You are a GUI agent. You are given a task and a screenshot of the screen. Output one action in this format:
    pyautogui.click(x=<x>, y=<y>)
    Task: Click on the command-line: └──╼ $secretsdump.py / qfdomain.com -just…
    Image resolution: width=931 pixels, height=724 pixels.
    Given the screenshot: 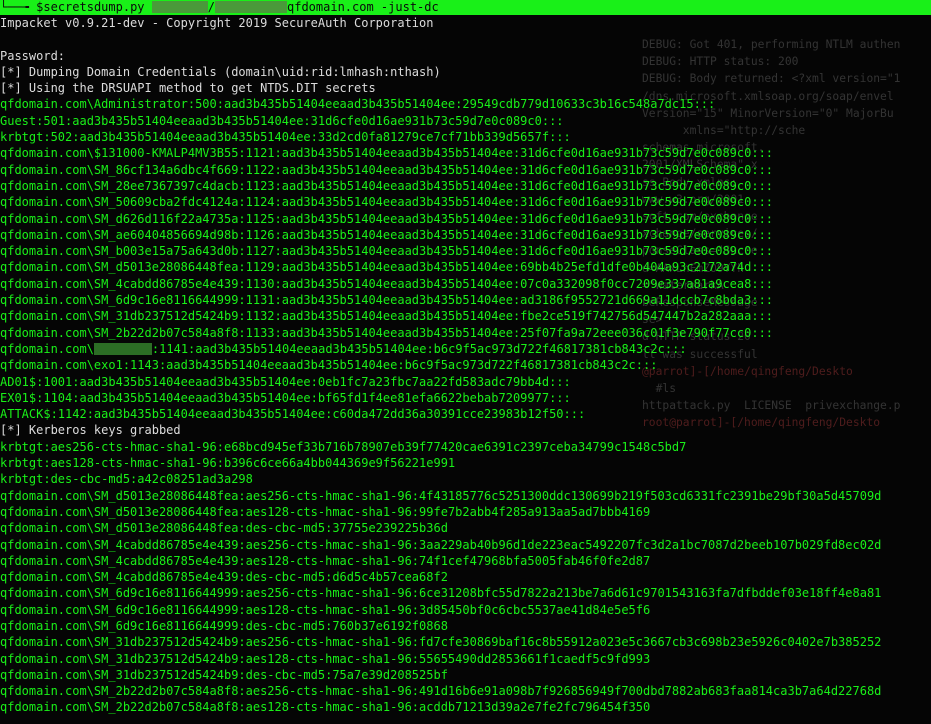 What is the action you would take?
    pyautogui.click(x=465, y=7)
    